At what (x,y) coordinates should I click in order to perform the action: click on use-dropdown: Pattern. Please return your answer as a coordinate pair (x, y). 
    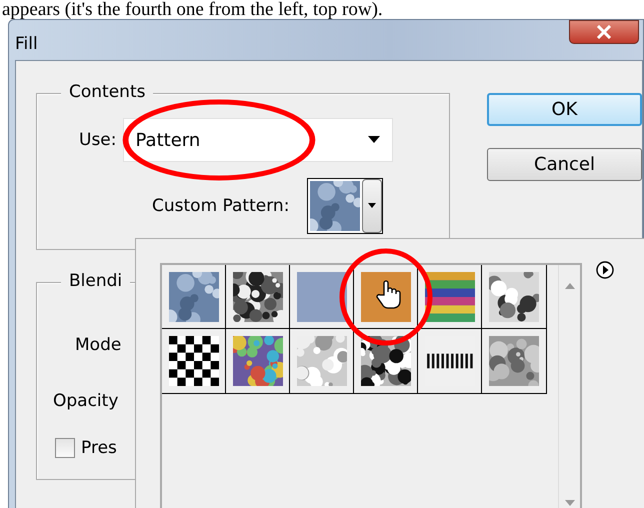
    Looking at the image, I should click on (257, 140).